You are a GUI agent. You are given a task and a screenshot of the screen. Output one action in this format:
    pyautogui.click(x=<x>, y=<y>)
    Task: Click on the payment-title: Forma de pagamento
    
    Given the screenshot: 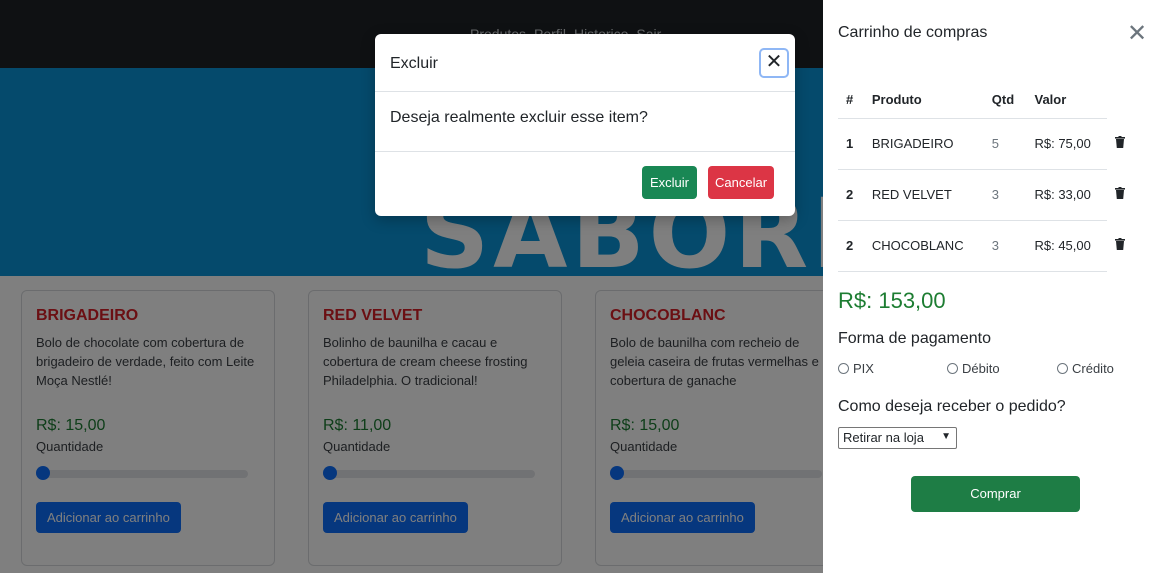 What is the action you would take?
    pyautogui.click(x=914, y=338)
    